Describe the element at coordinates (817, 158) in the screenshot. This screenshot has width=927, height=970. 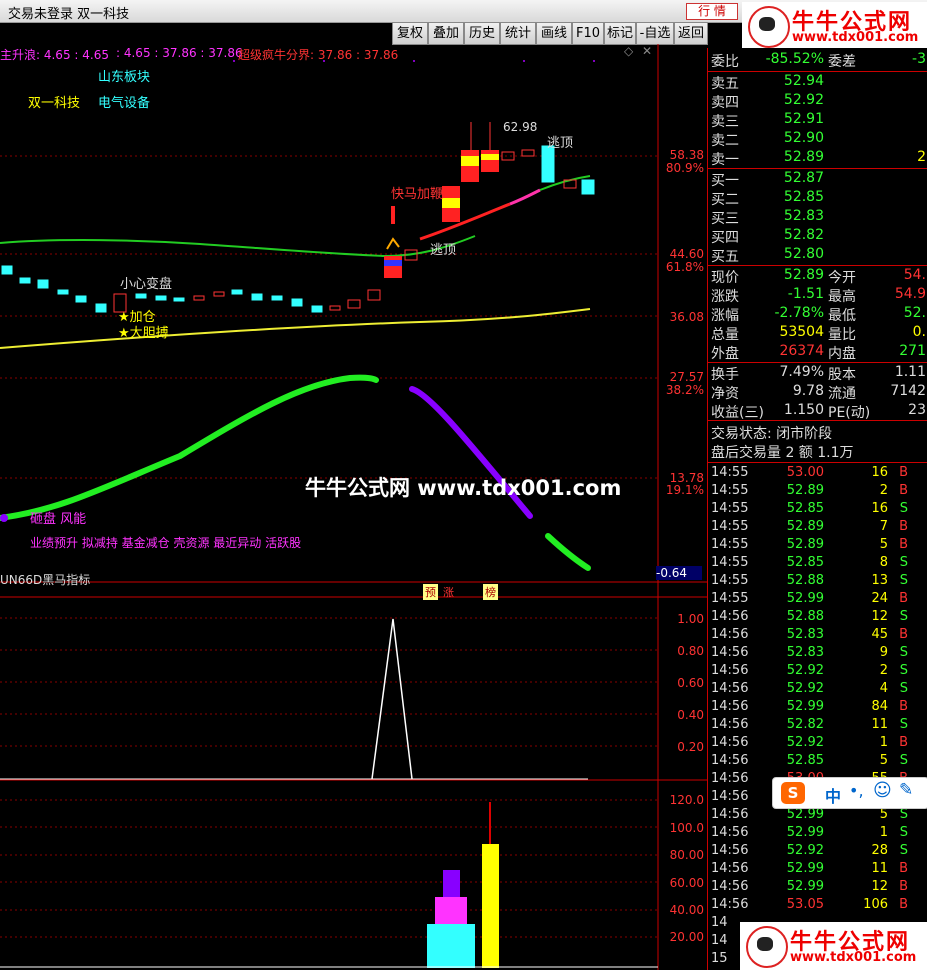
I see `sell-level-row: 卖一 52.89 2` at that location.